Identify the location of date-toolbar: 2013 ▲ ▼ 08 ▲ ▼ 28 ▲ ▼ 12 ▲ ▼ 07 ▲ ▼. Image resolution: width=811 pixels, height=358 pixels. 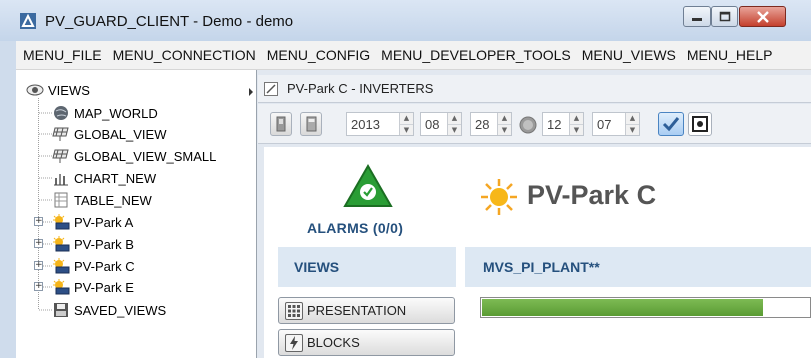
(534, 124).